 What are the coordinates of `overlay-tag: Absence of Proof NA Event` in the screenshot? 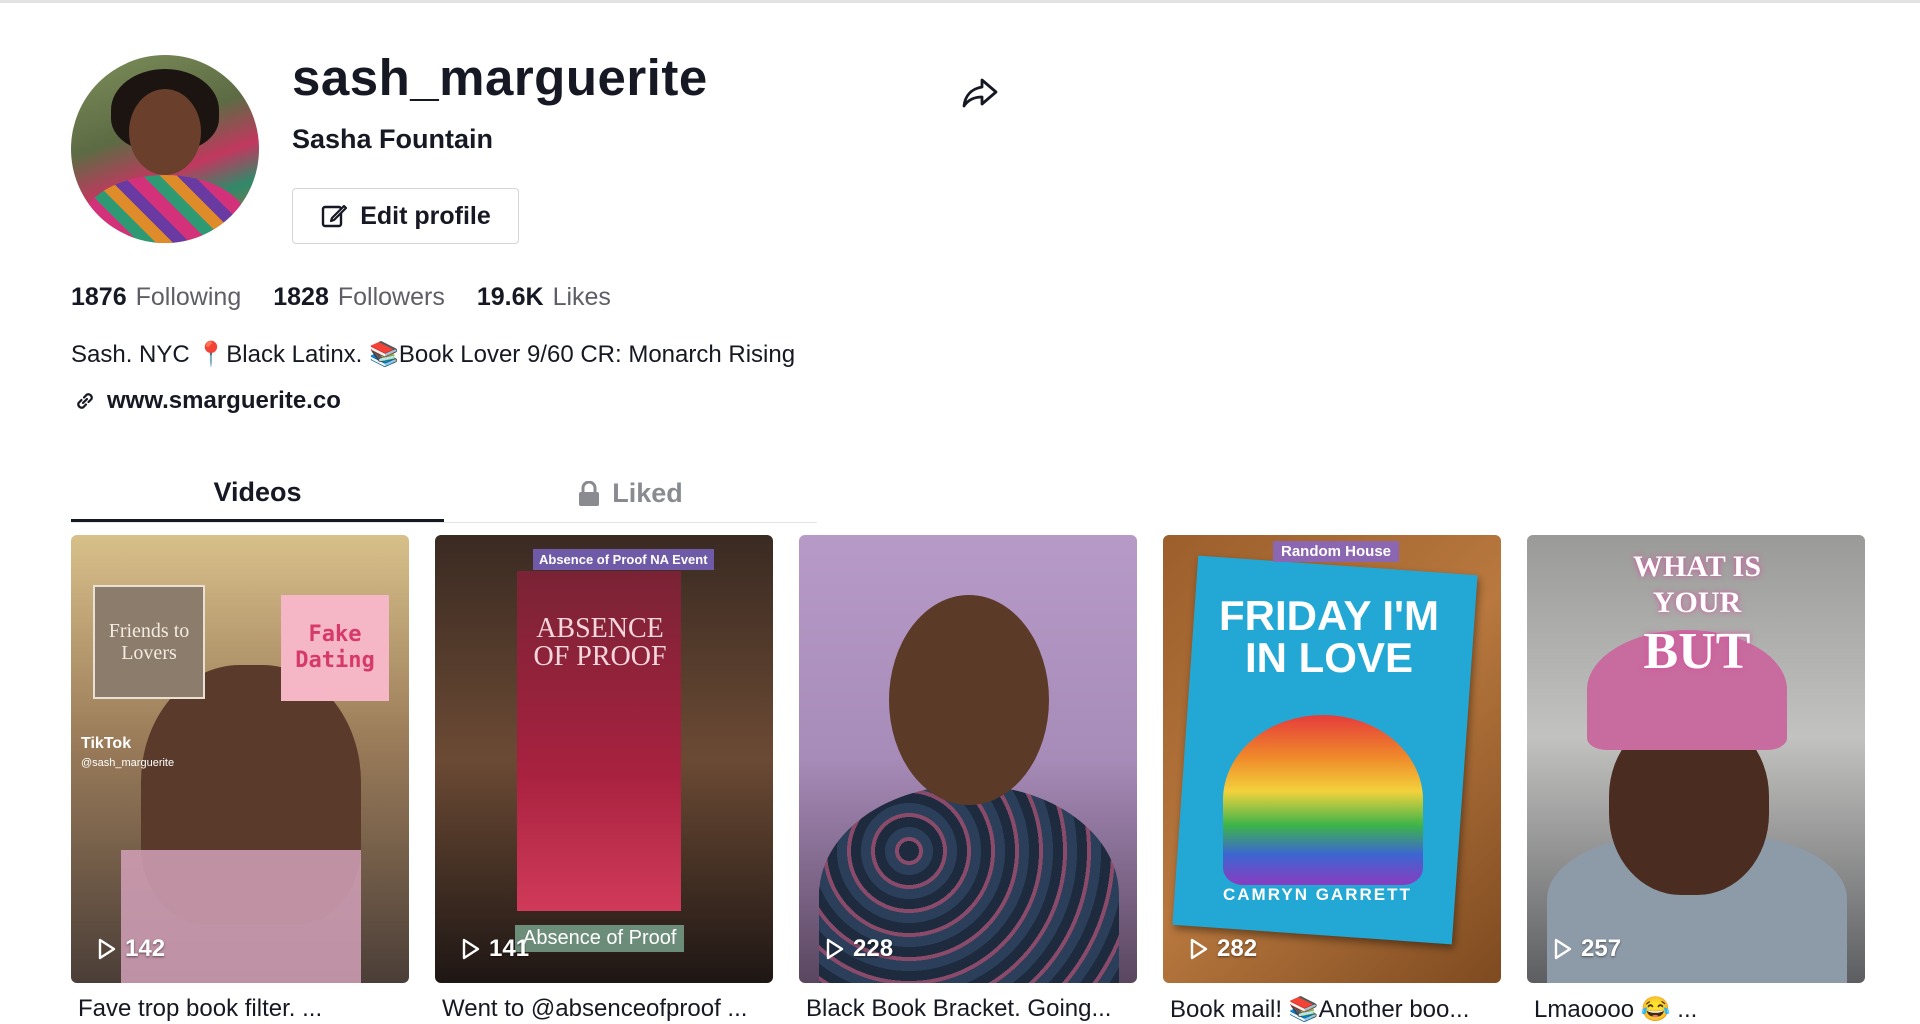 It's located at (623, 559).